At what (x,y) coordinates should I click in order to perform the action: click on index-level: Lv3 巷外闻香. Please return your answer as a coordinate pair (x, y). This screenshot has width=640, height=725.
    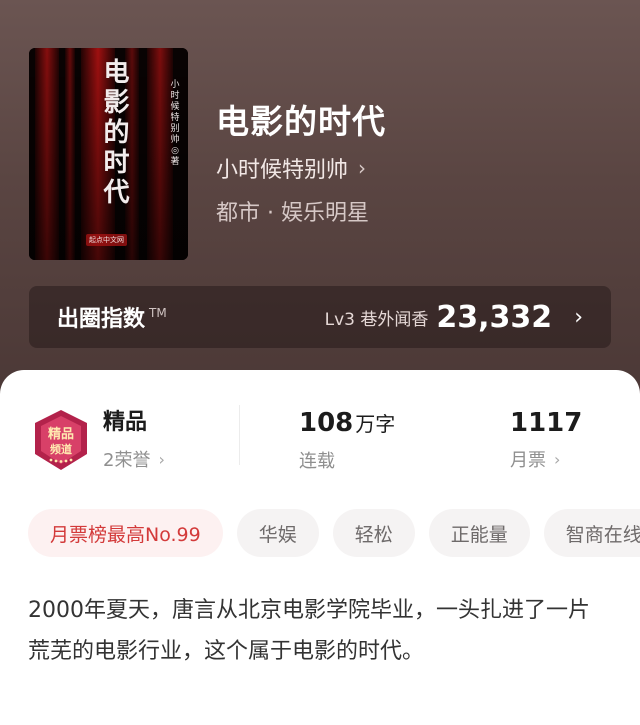
    Looking at the image, I should click on (376, 319).